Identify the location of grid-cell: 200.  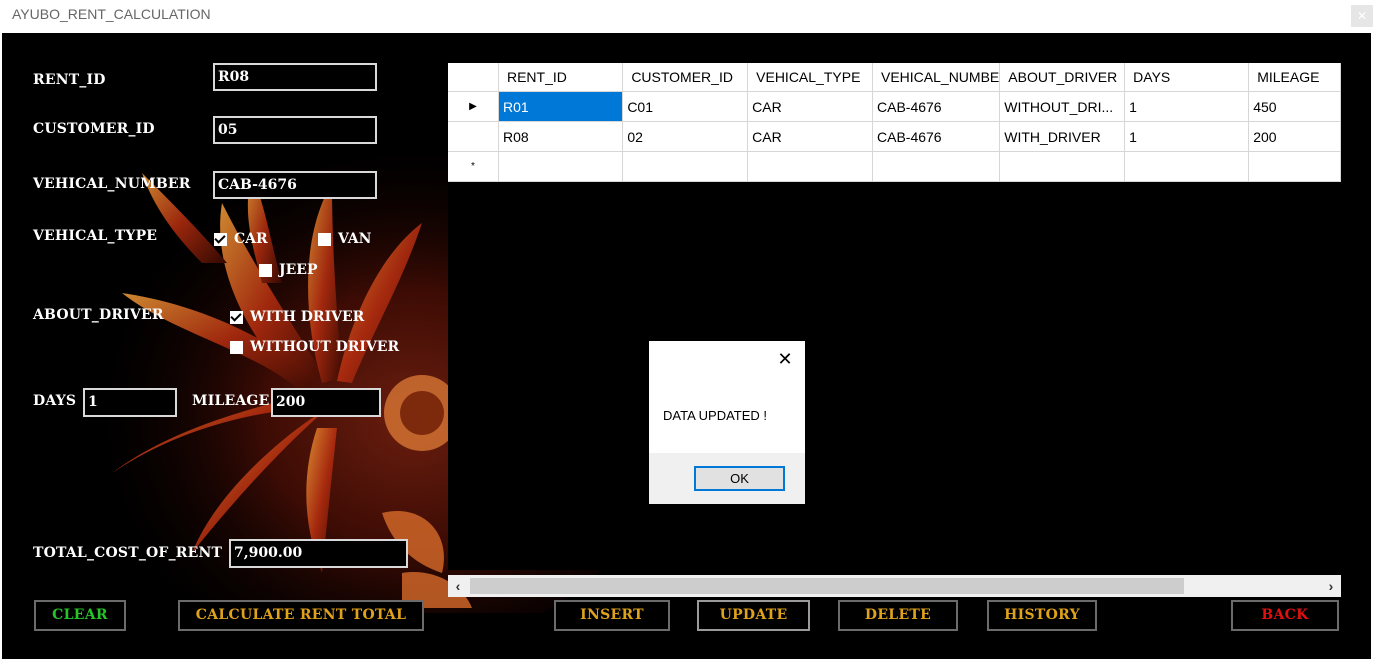
(1294, 136).